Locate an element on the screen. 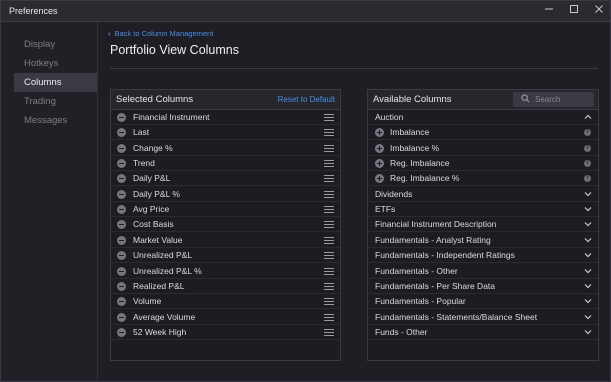 The image size is (611, 382). available-group-row: Fundamentals - Independent Ratings is located at coordinates (483, 256).